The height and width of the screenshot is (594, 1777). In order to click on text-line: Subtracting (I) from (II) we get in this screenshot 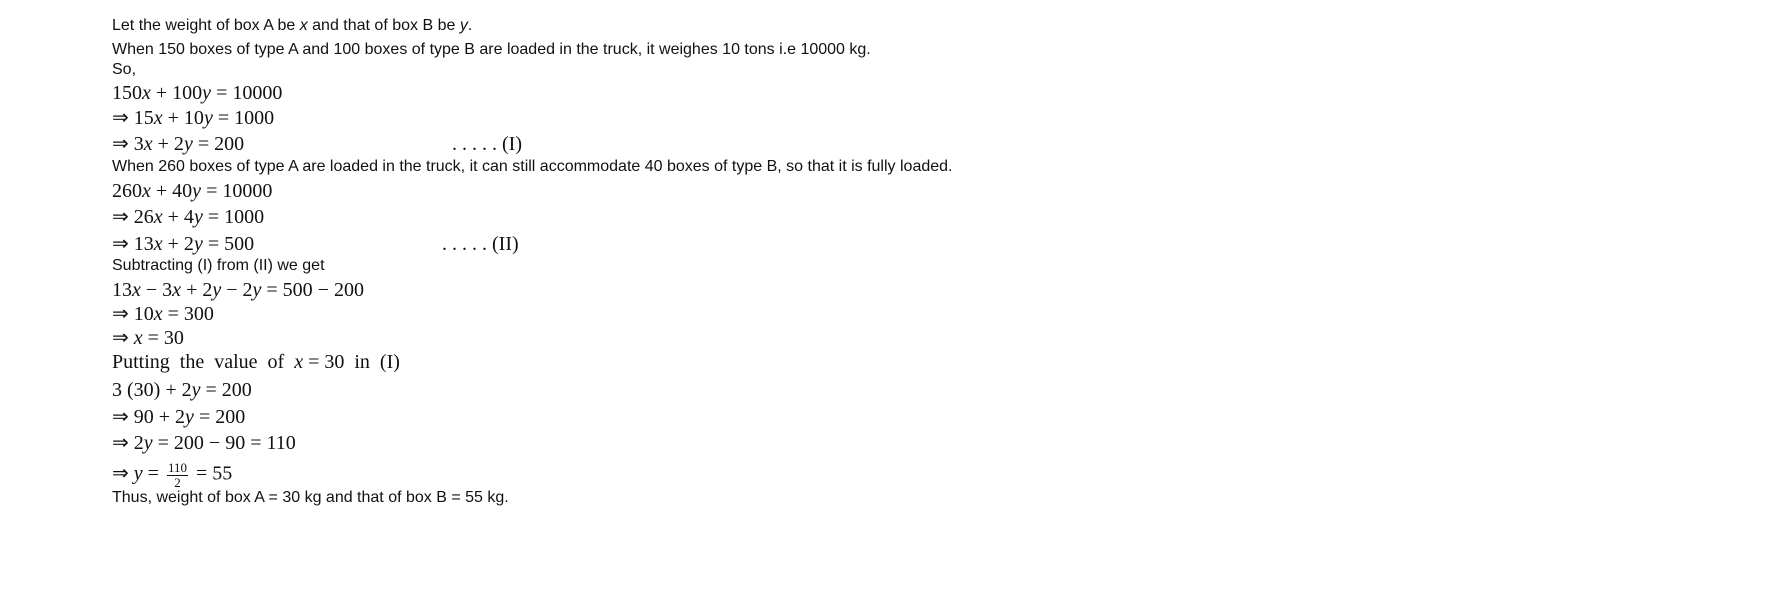, I will do `click(218, 266)`.